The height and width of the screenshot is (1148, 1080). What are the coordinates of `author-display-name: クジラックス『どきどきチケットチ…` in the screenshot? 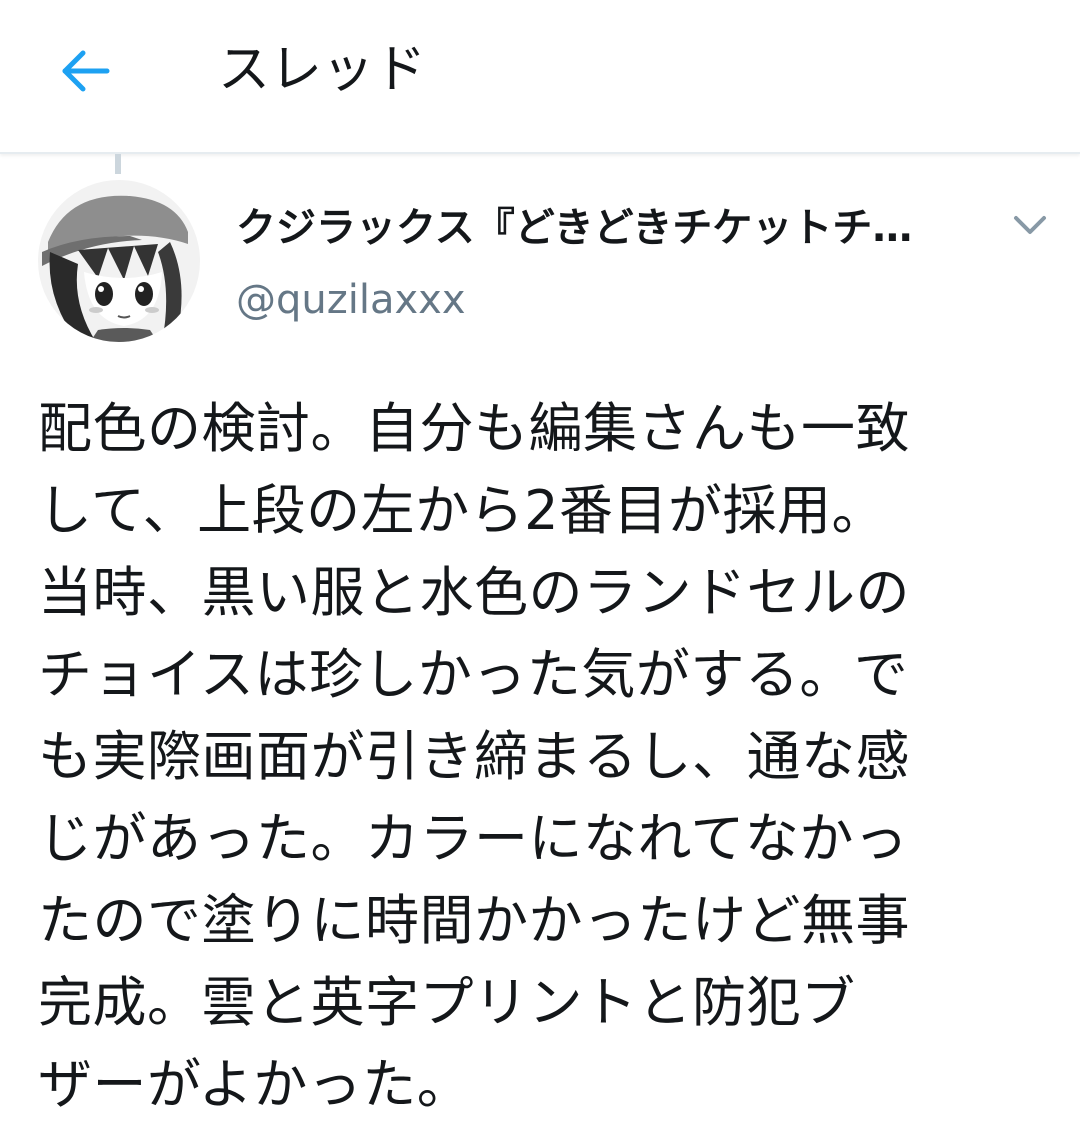 It's located at (601, 228).